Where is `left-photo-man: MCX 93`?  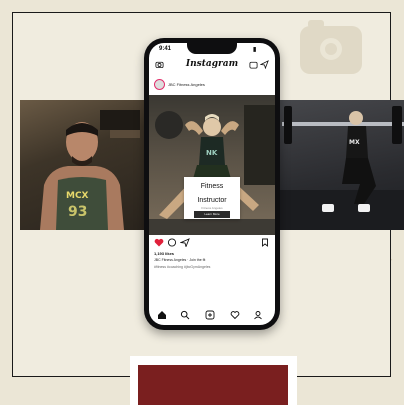 left-photo-man: MCX 93 is located at coordinates (83, 165).